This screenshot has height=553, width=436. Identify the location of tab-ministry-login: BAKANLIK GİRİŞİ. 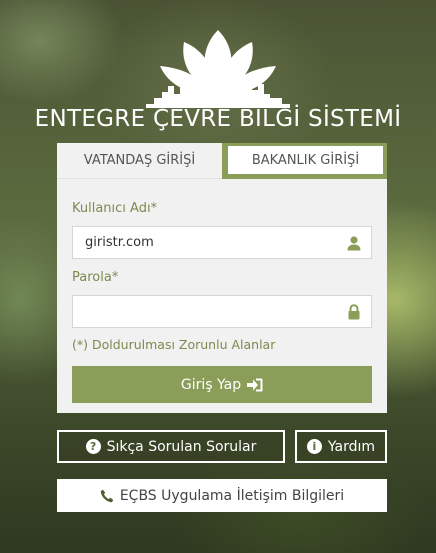
(304, 161).